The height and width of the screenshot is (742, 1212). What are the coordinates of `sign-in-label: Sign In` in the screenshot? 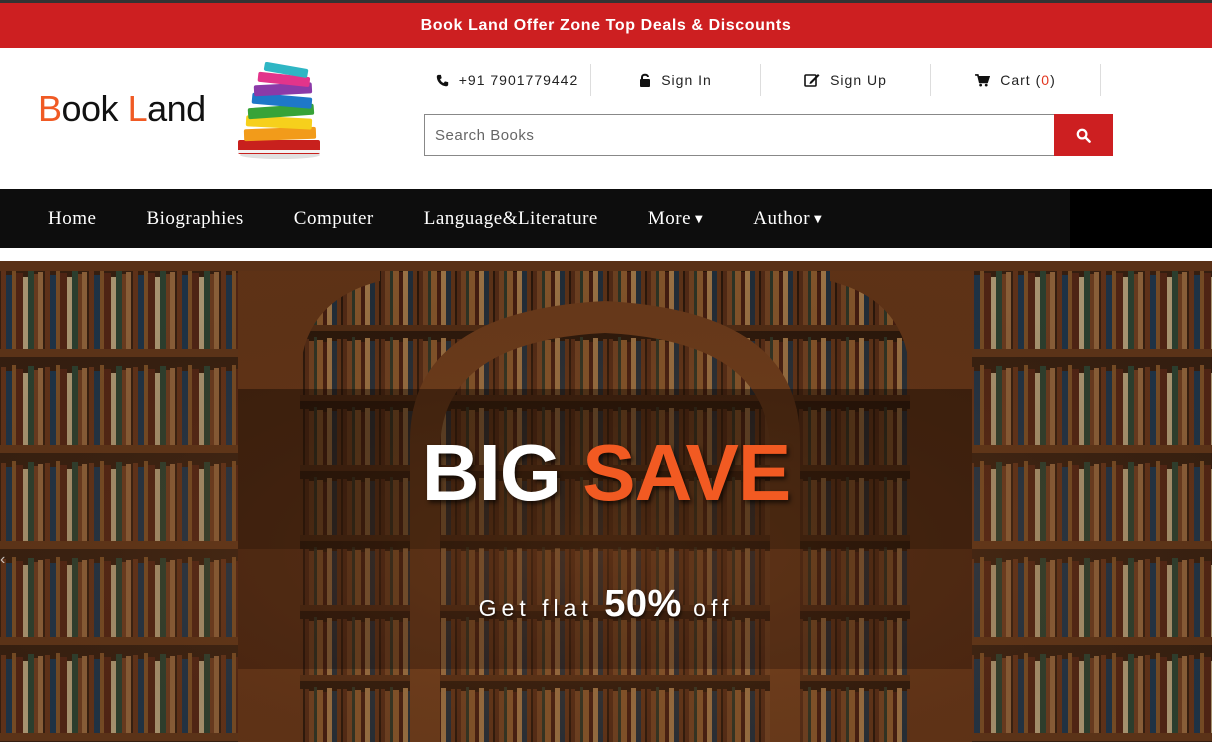 It's located at (686, 80).